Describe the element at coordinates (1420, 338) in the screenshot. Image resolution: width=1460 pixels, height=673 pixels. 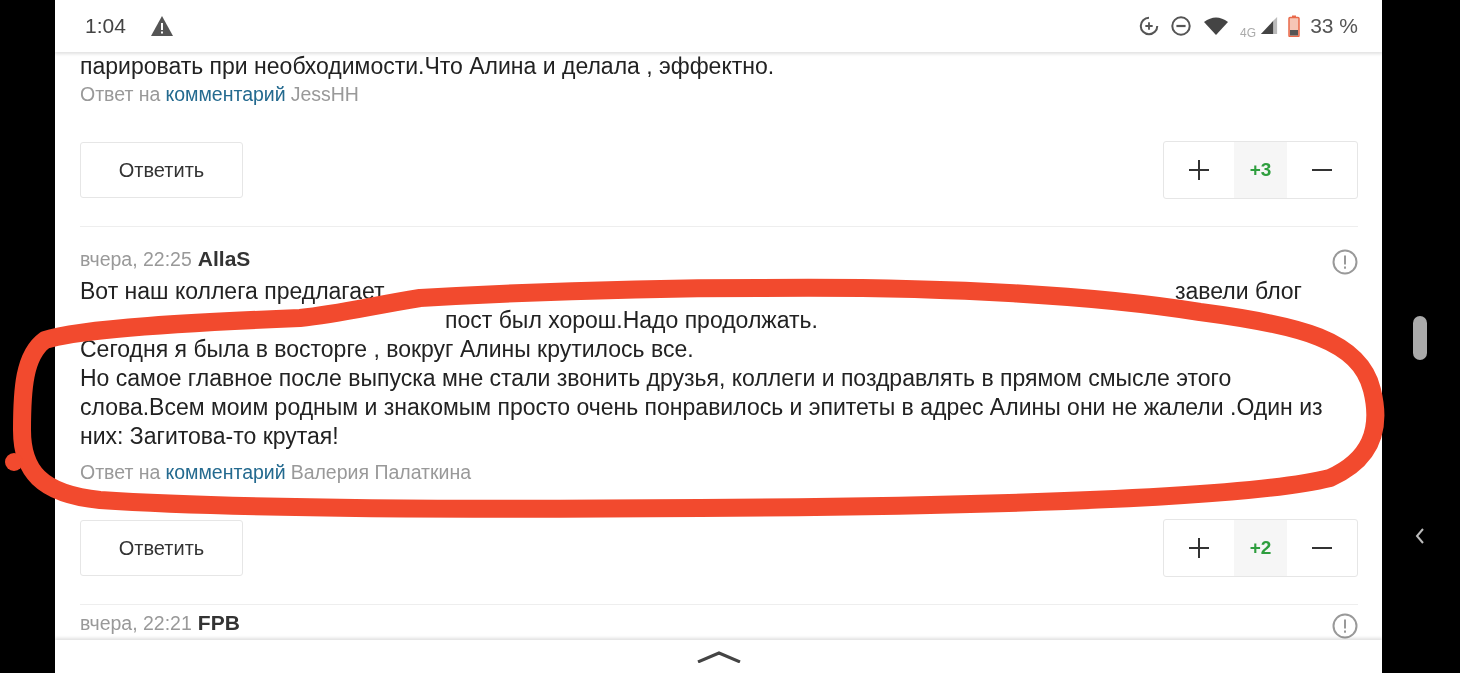
I see `scroll-handle` at that location.